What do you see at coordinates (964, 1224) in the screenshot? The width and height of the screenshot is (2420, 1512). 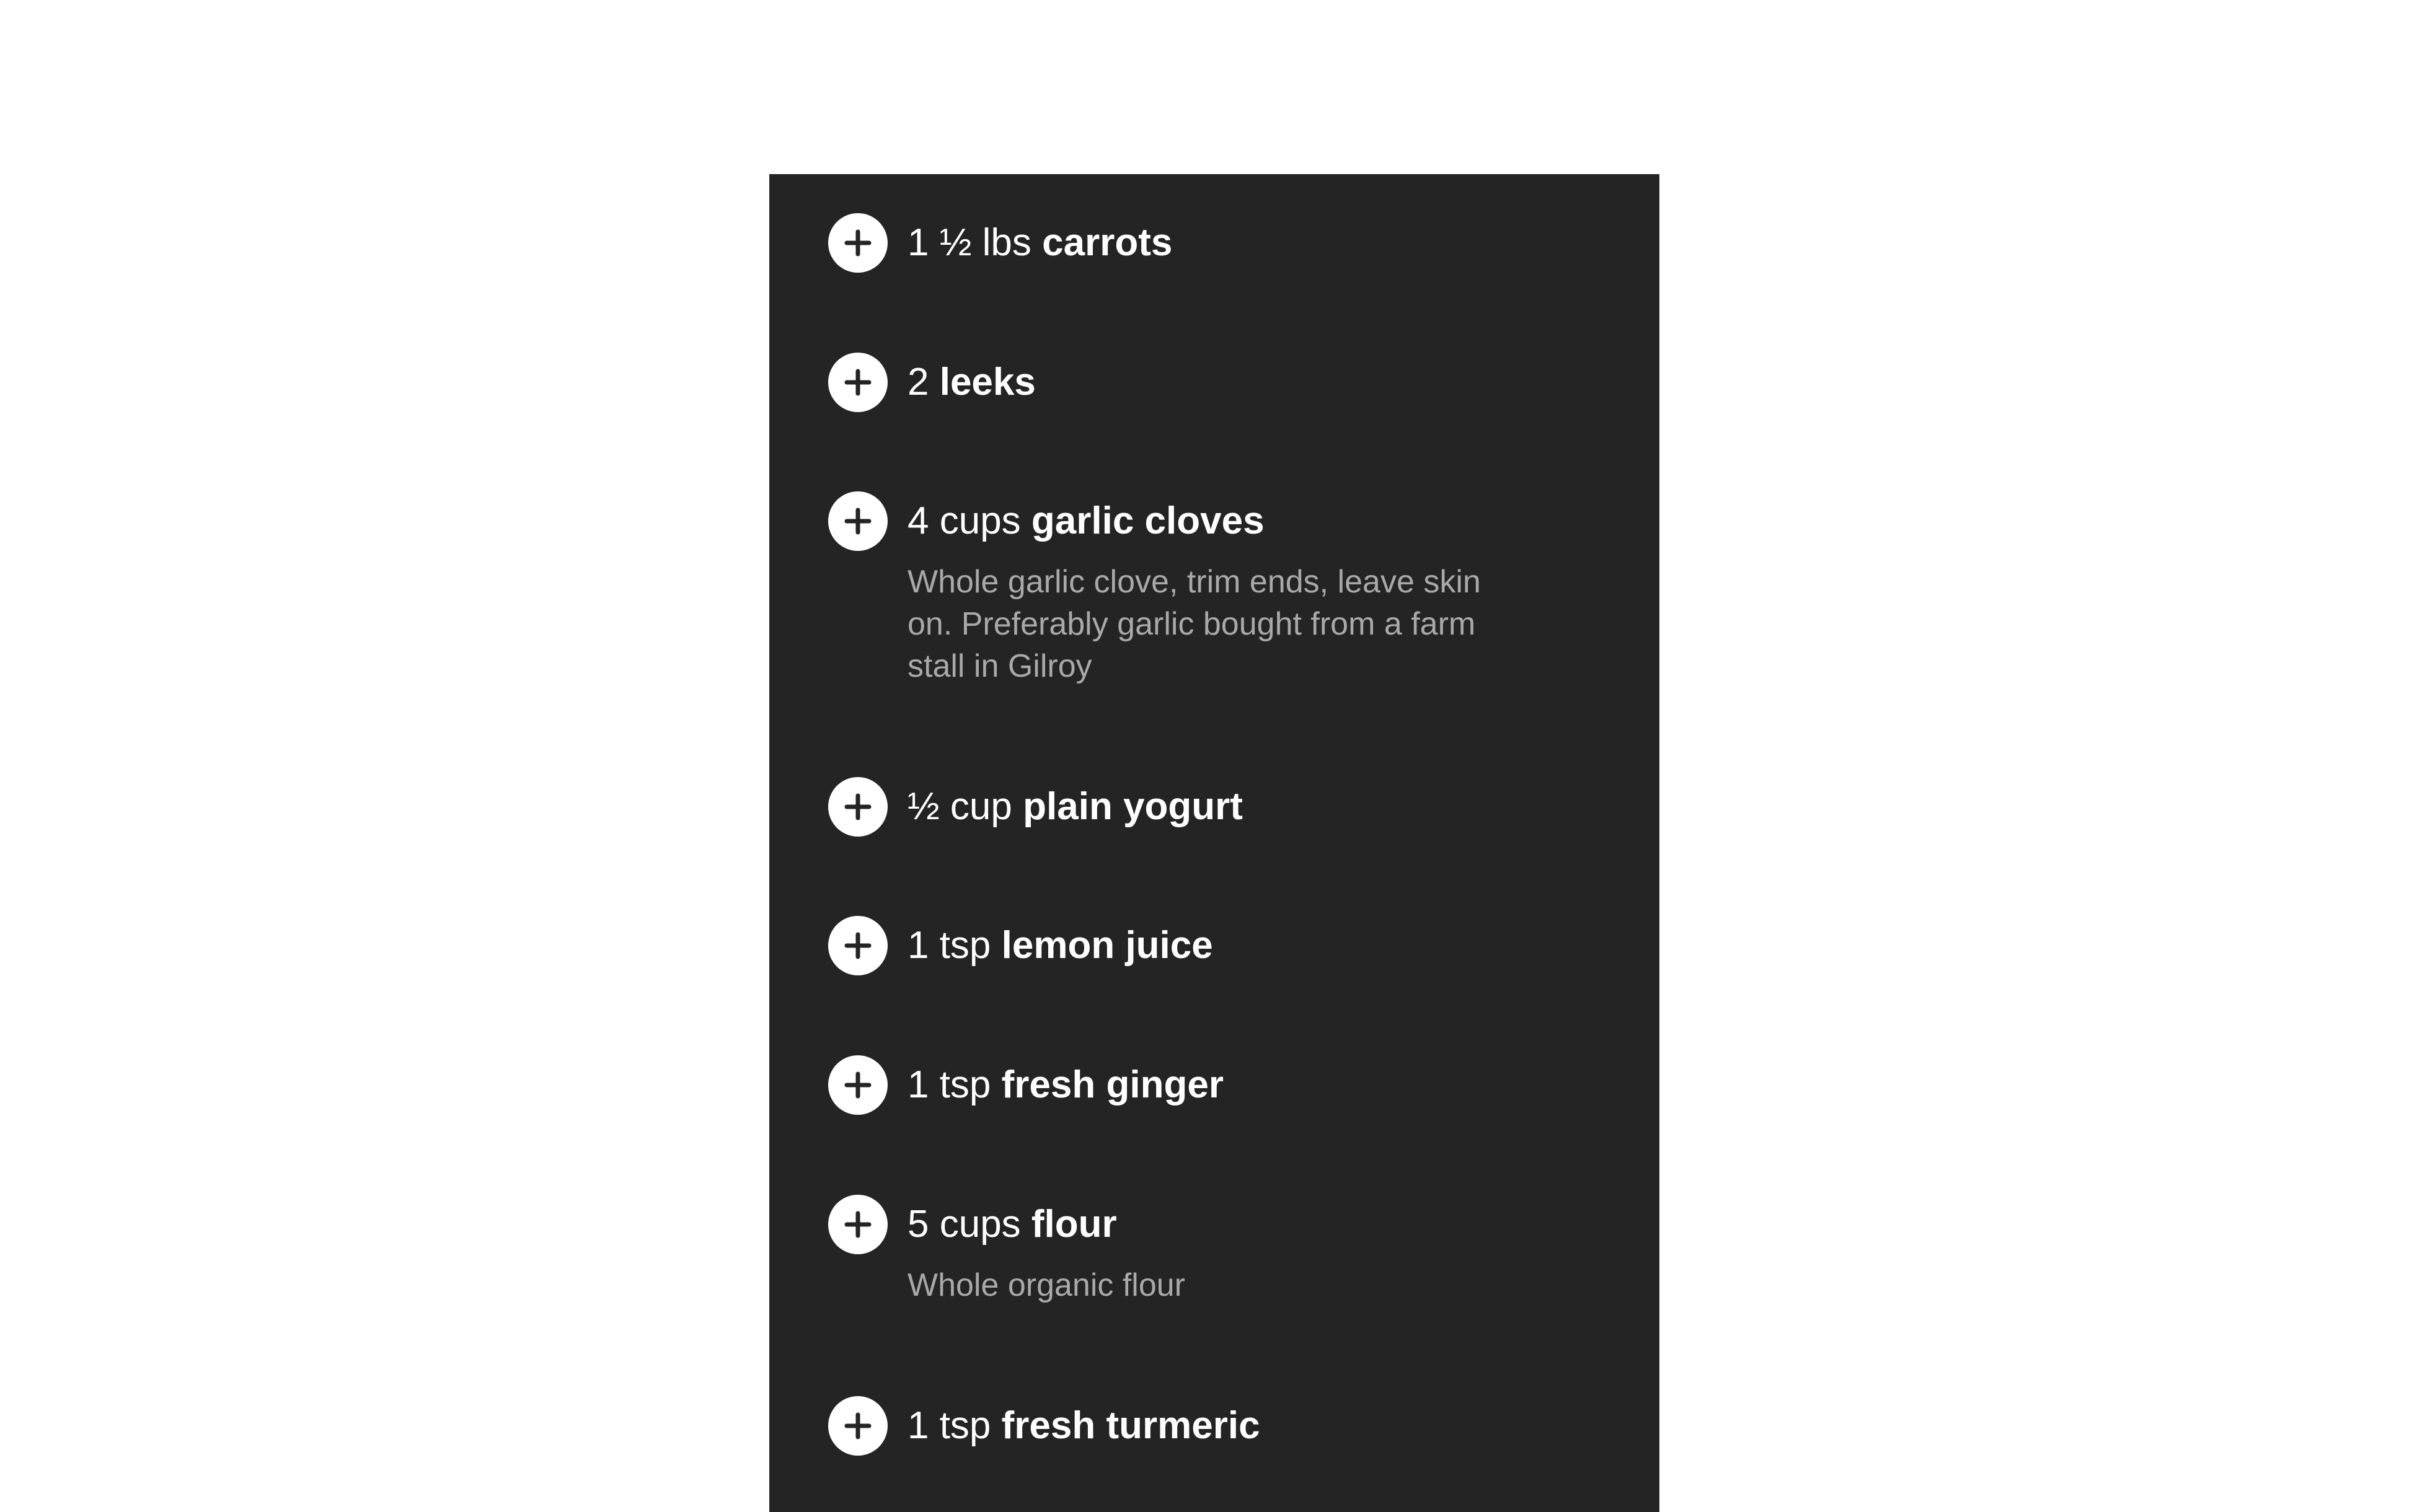 I see `ingredient-quantity: 5 cups` at bounding box center [964, 1224].